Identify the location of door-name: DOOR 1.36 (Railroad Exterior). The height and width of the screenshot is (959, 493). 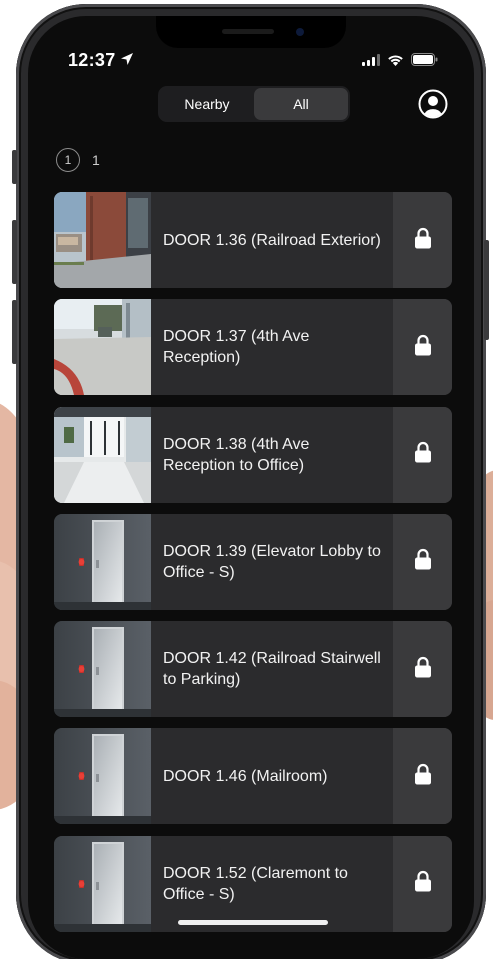
(272, 240).